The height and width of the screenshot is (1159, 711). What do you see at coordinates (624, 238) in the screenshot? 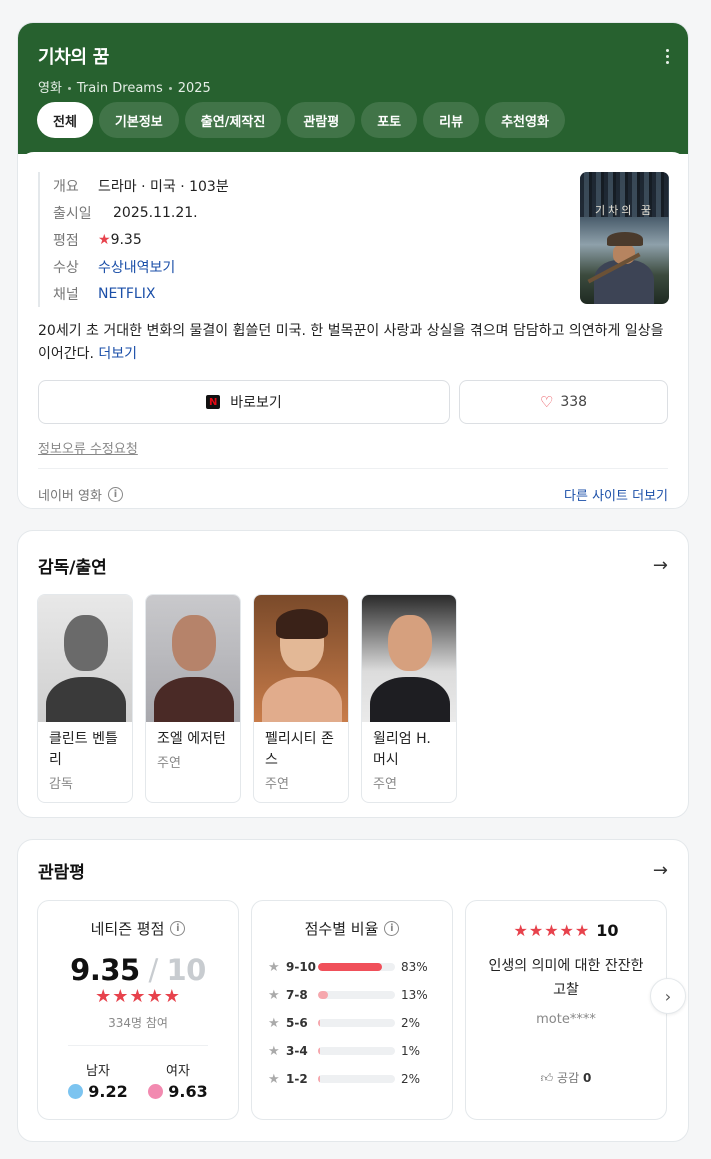
I see `movie-poster: 기차의 꿈` at bounding box center [624, 238].